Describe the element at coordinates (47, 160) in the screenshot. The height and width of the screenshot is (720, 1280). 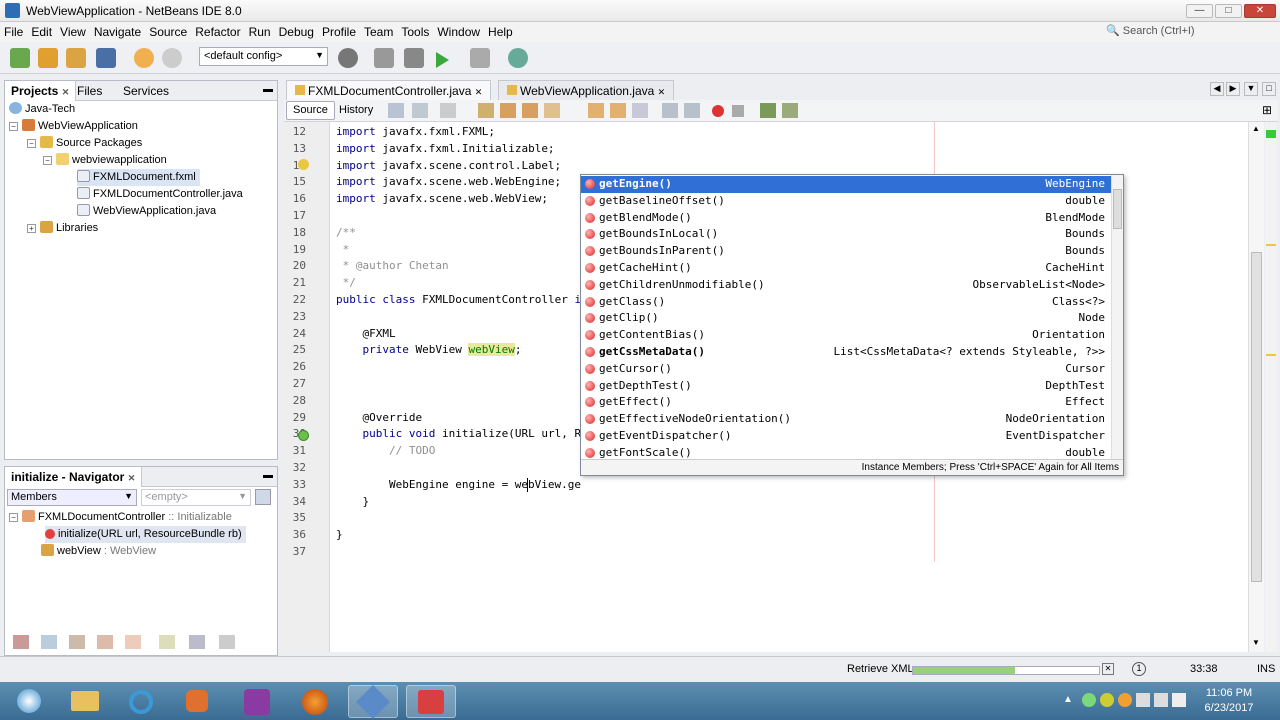
I see `collapse-icon: −` at that location.